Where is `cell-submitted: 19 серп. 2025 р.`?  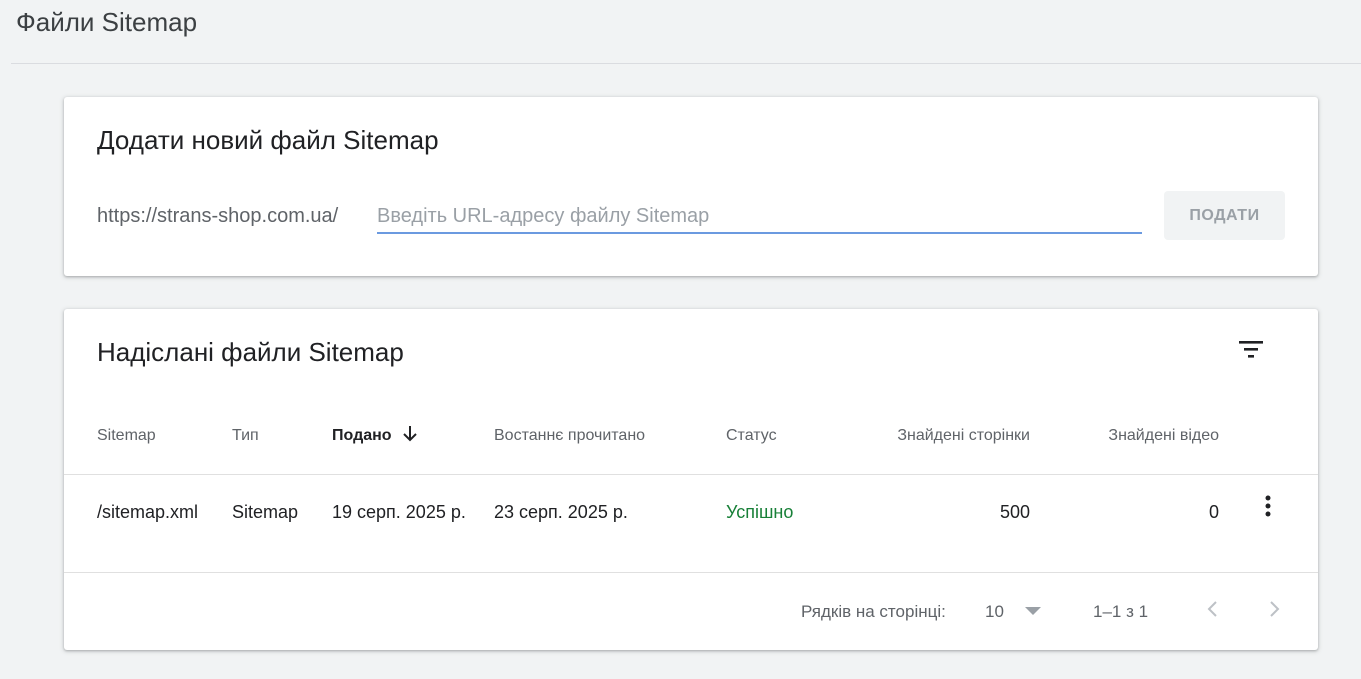
cell-submitted: 19 серп. 2025 р. is located at coordinates (399, 512).